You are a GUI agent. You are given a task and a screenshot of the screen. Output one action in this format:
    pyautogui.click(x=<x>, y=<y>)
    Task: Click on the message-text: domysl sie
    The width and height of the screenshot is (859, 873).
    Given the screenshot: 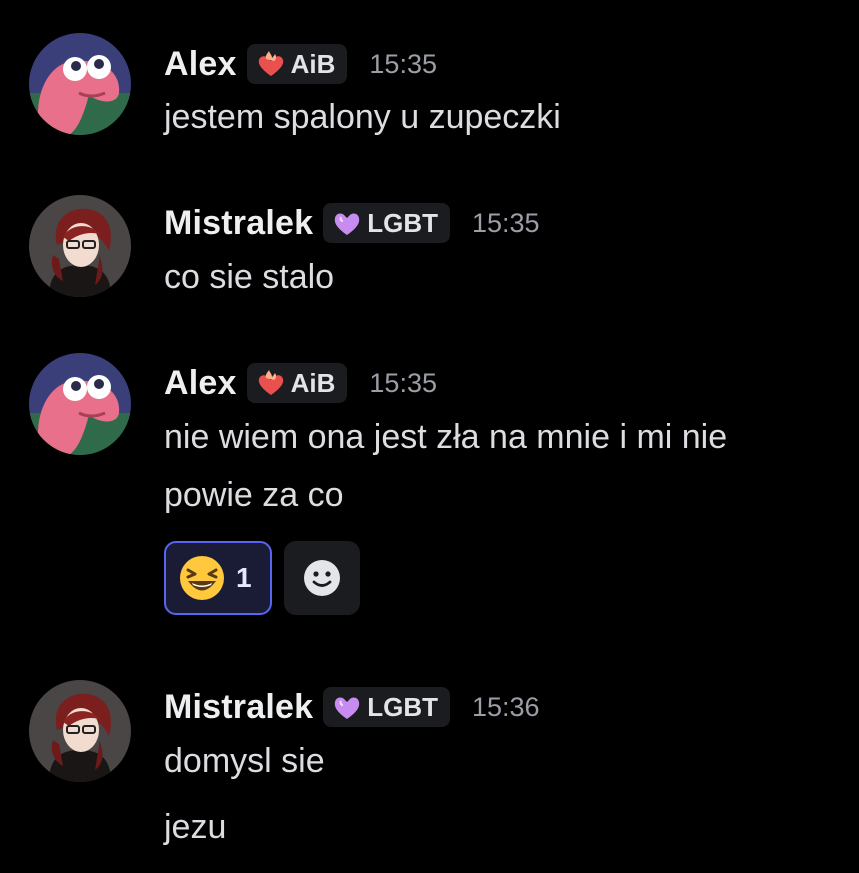 What is the action you would take?
    pyautogui.click(x=244, y=761)
    